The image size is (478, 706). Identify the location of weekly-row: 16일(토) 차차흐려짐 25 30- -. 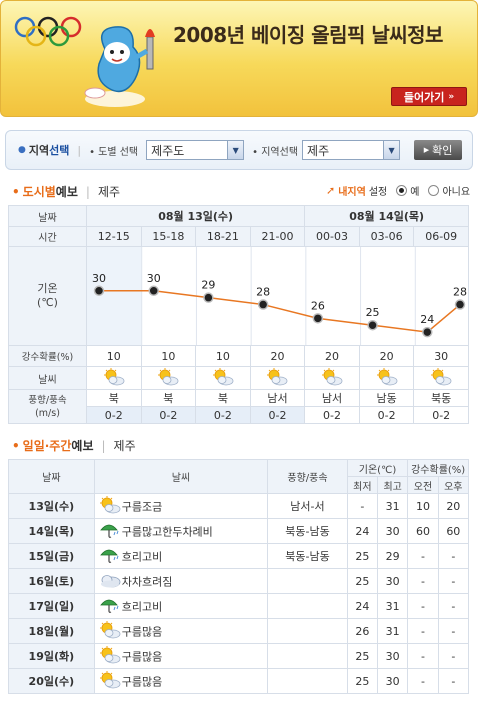
(239, 581).